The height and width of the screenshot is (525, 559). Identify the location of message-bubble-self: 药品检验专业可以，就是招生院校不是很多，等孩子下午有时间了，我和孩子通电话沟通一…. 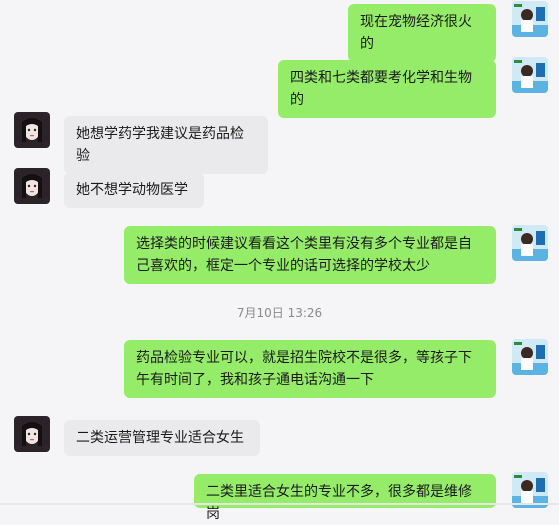
(310, 369).